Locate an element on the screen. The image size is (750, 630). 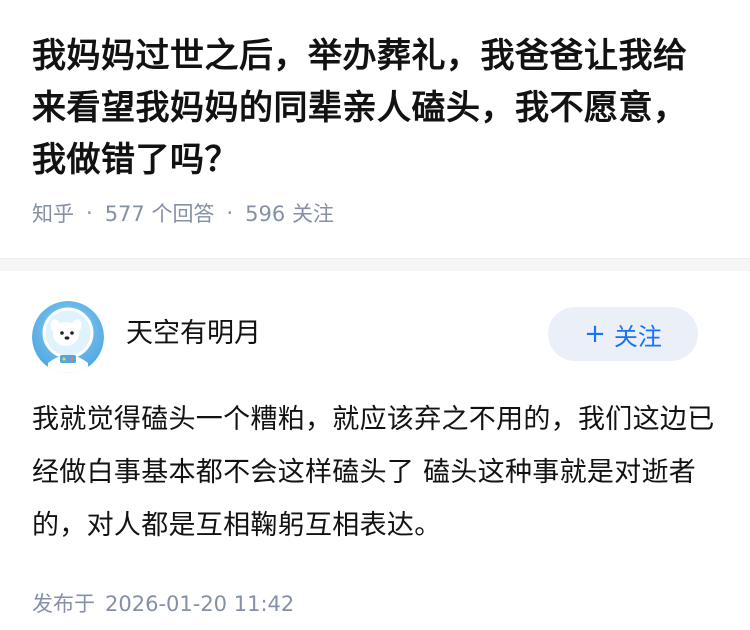
answers-count: 577 个回答 is located at coordinates (160, 213).